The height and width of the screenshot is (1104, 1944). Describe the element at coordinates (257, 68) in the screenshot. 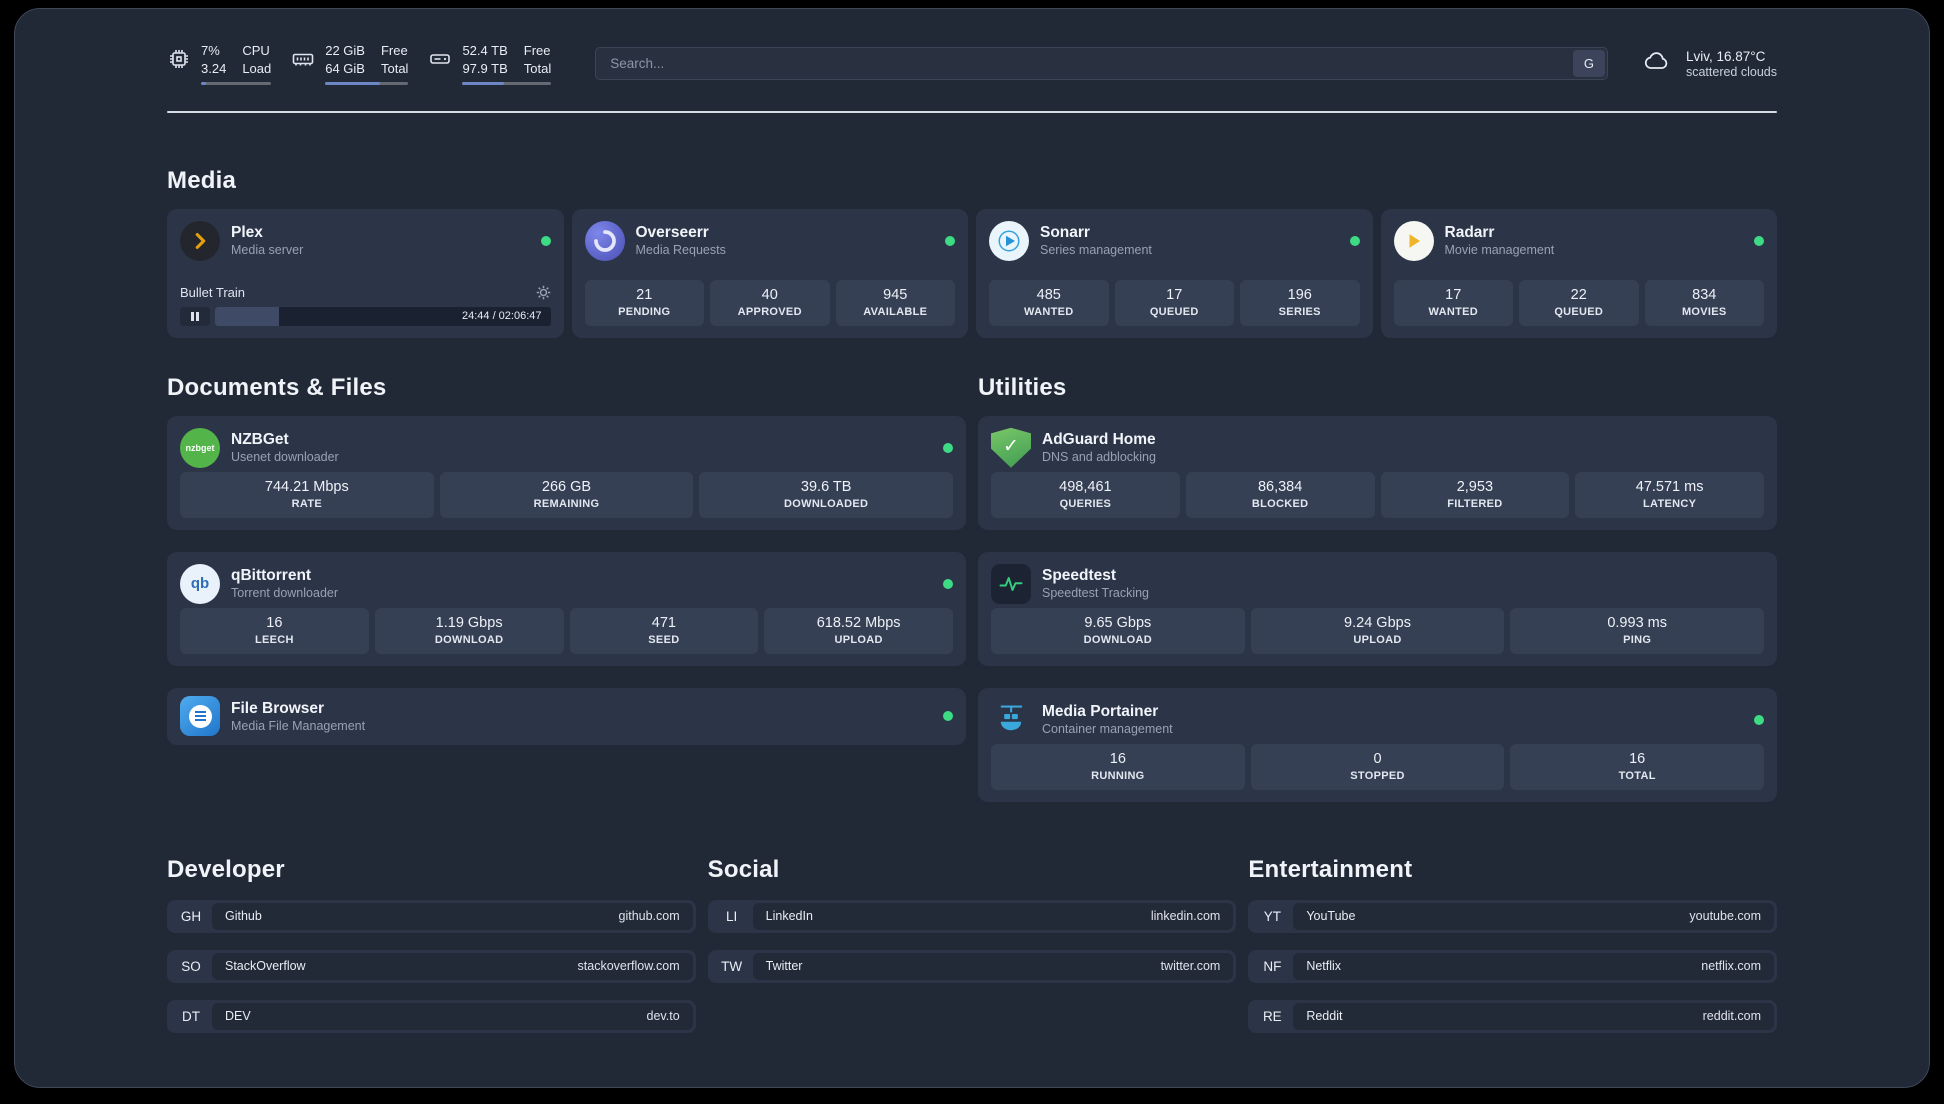

I see `cpu-label-bottom: Load` at that location.